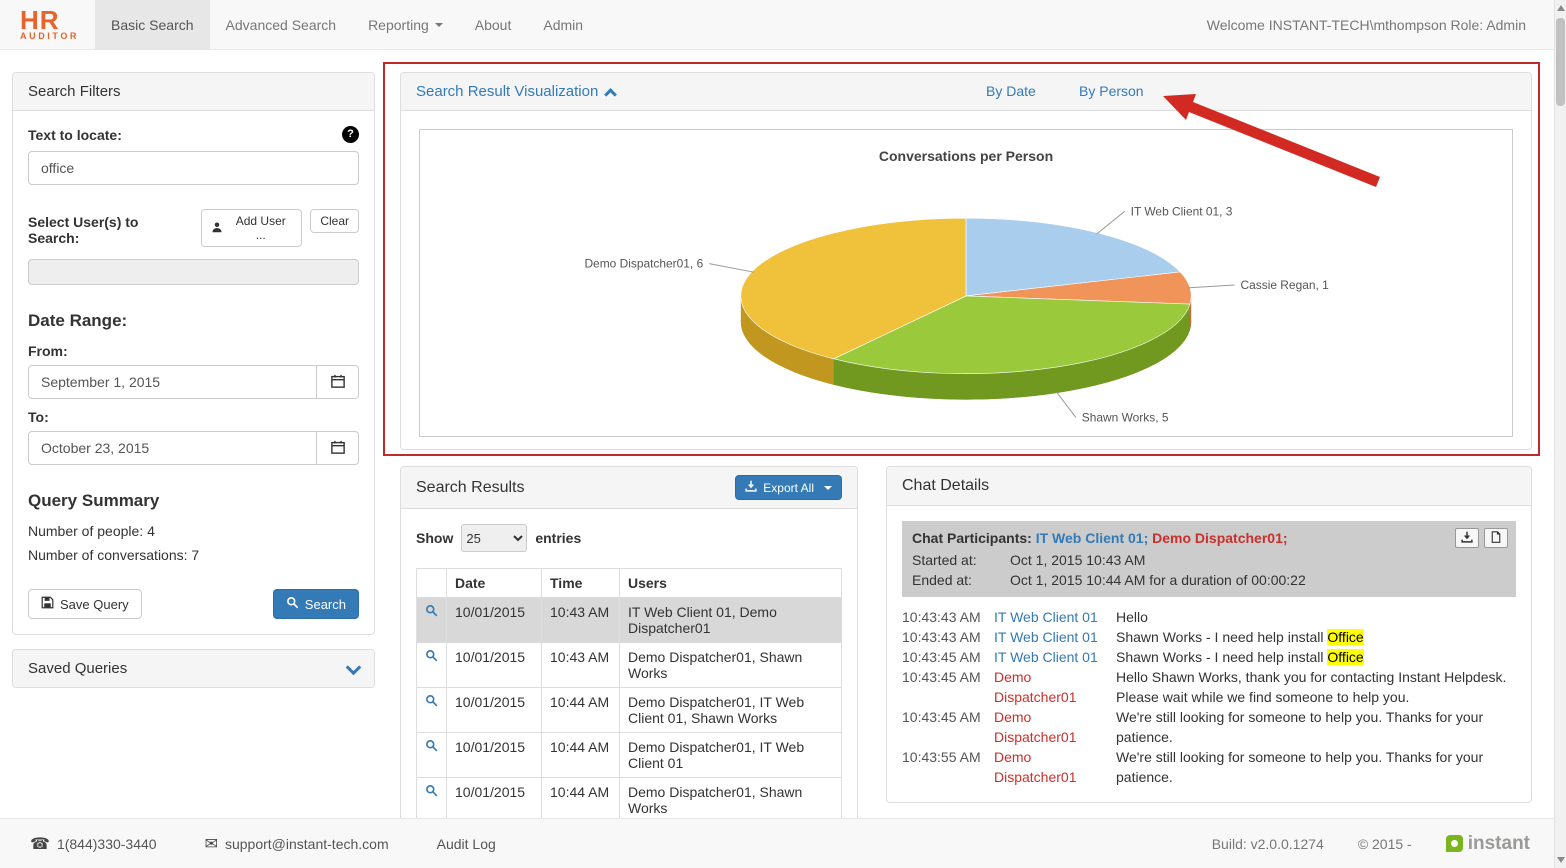  Describe the element at coordinates (350, 134) in the screenshot. I see `help-icon: ?` at that location.